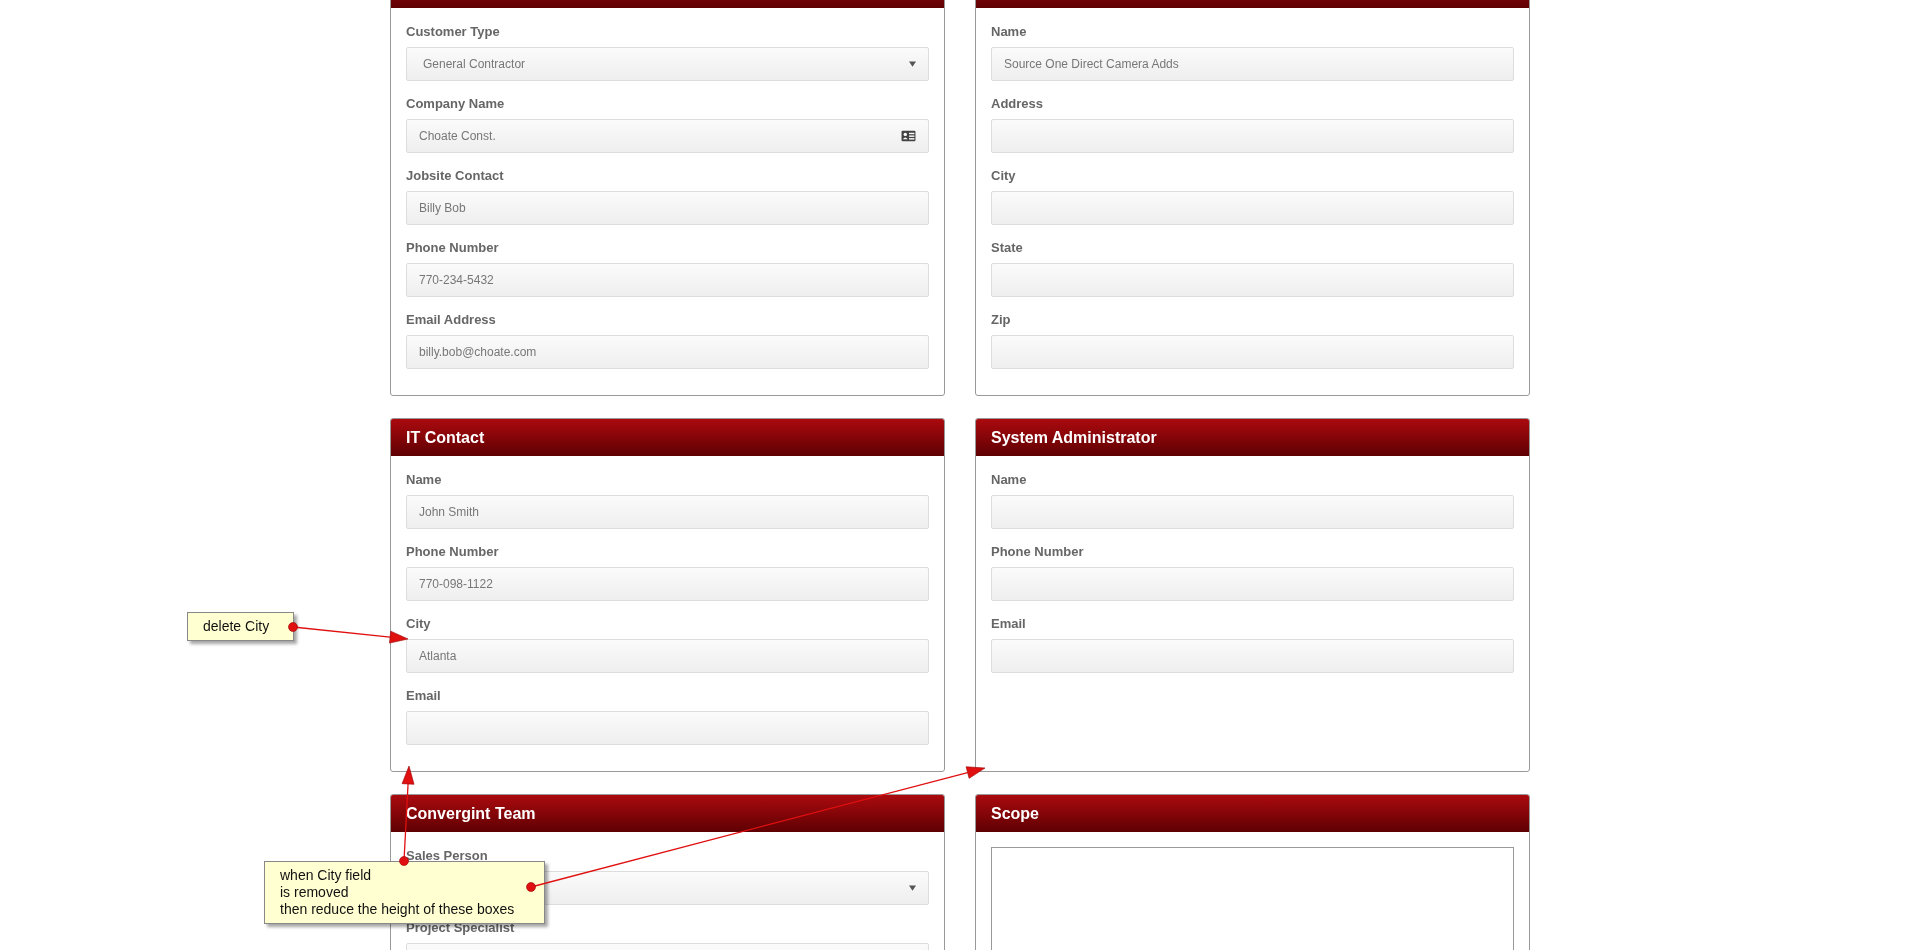  Describe the element at coordinates (1018, 104) in the screenshot. I see `field-label: Address` at that location.